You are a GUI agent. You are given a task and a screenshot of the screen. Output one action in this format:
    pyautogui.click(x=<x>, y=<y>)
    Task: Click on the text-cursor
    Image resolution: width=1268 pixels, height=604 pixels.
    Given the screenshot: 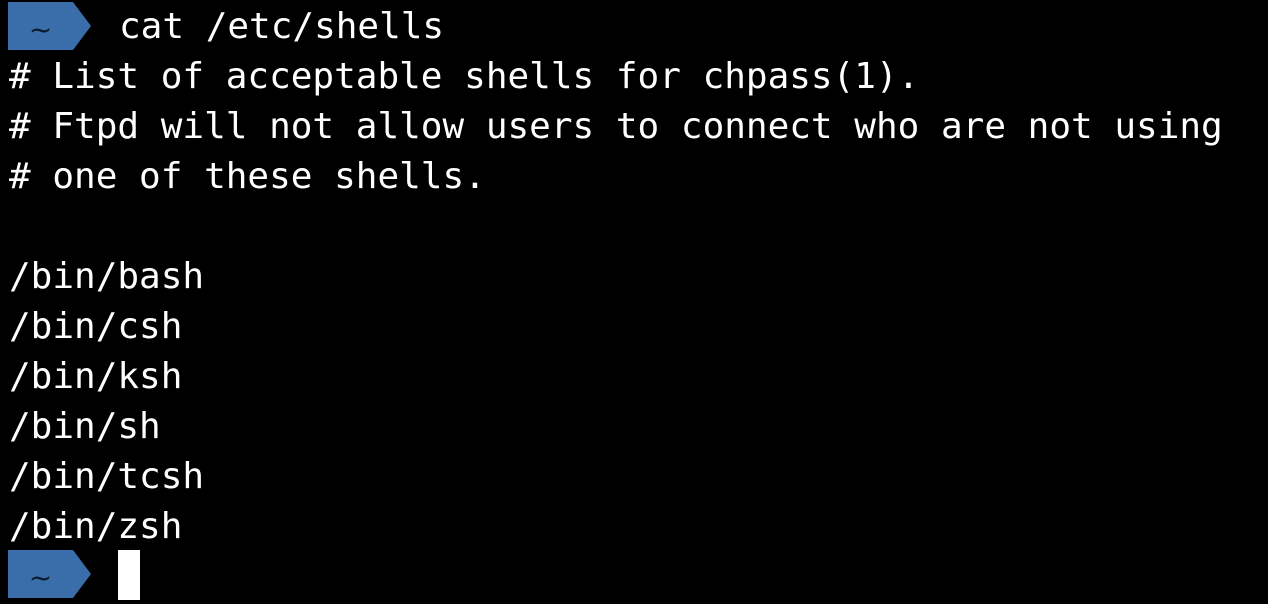 What is the action you would take?
    pyautogui.click(x=129, y=575)
    